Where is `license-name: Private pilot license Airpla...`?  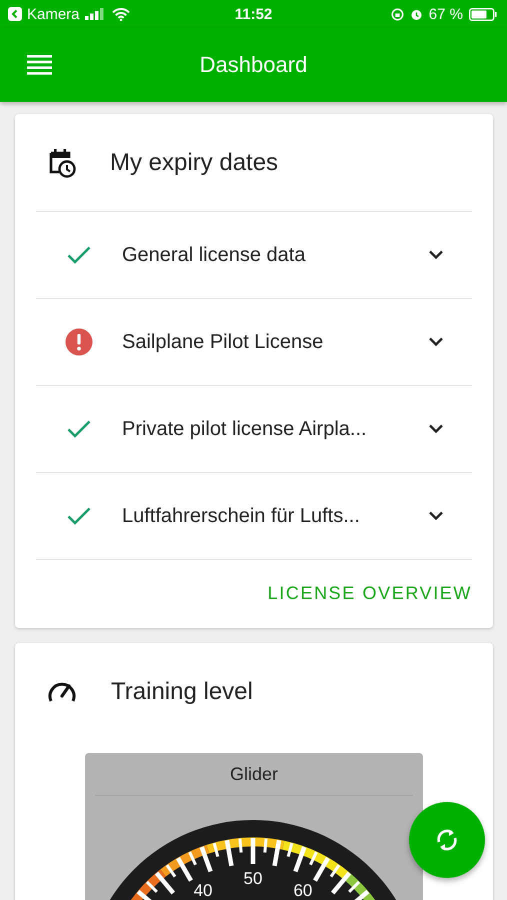
license-name: Private pilot license Airpla... is located at coordinates (245, 429).